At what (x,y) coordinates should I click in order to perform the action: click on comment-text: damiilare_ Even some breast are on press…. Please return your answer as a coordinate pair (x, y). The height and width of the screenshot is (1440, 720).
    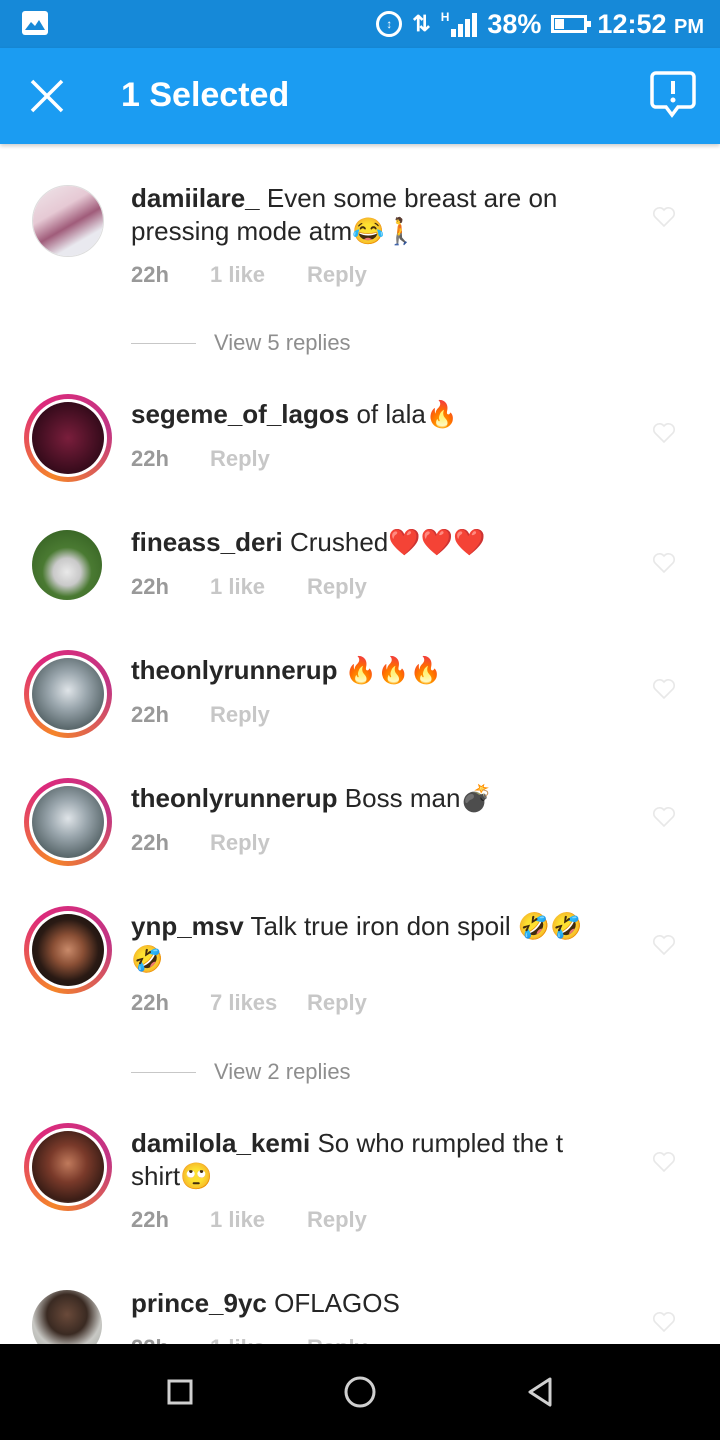
    Looking at the image, I should click on (366, 215).